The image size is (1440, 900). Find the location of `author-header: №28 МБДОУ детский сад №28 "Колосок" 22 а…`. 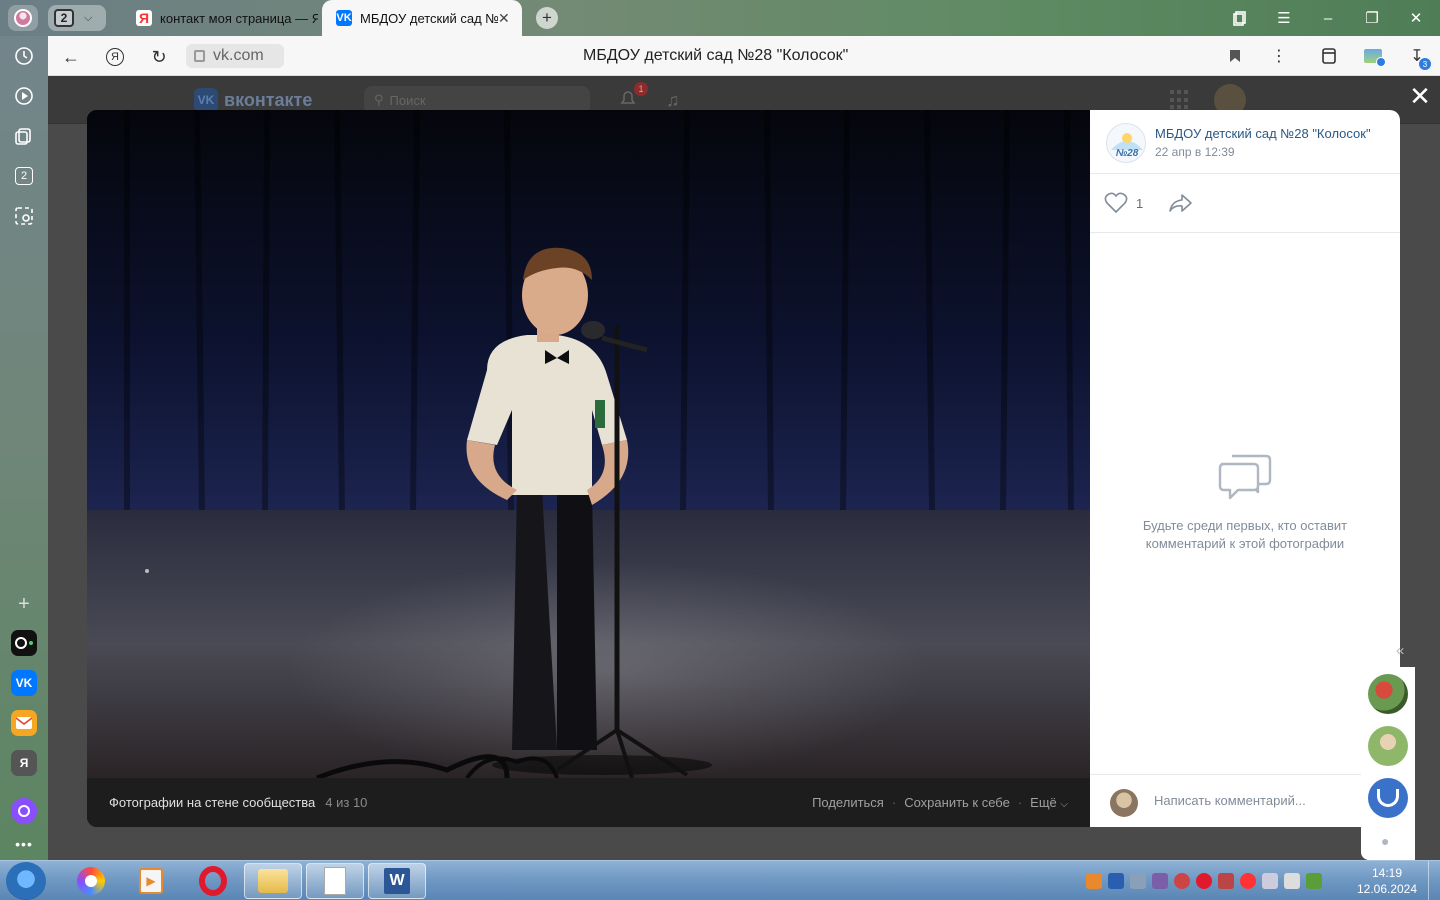

author-header: №28 МБДОУ детский сад №28 "Колосок" 22 а… is located at coordinates (1245, 142).